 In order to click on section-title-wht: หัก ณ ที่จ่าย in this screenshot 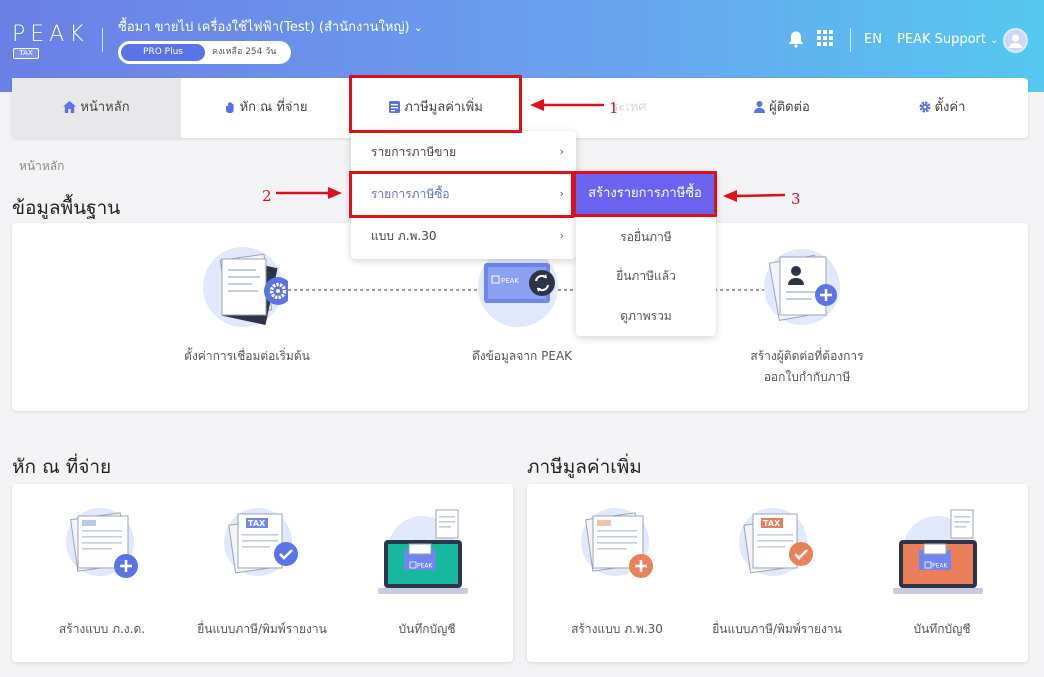, I will do `click(62, 467)`.